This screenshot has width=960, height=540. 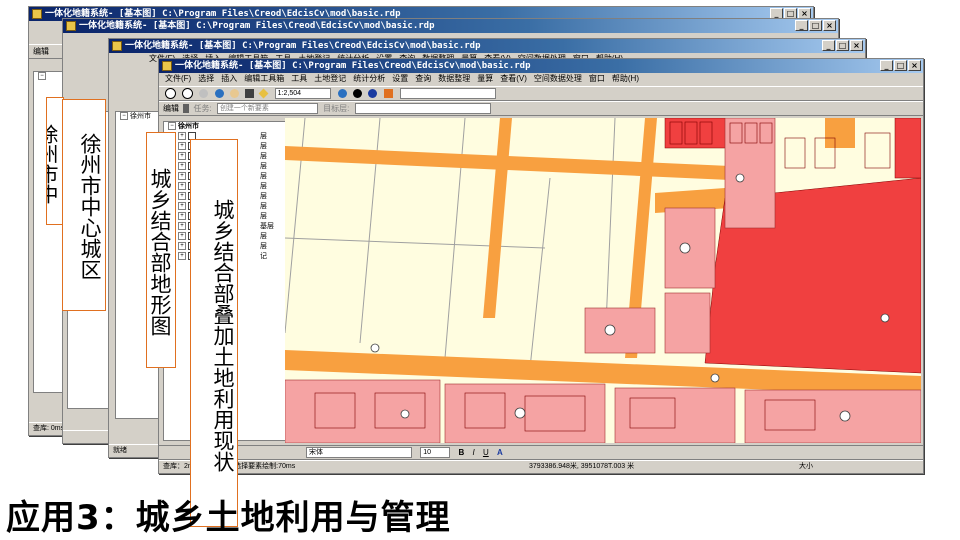 What do you see at coordinates (541, 93) in the screenshot?
I see `map-toolbar: 1:2,504` at bounding box center [541, 93].